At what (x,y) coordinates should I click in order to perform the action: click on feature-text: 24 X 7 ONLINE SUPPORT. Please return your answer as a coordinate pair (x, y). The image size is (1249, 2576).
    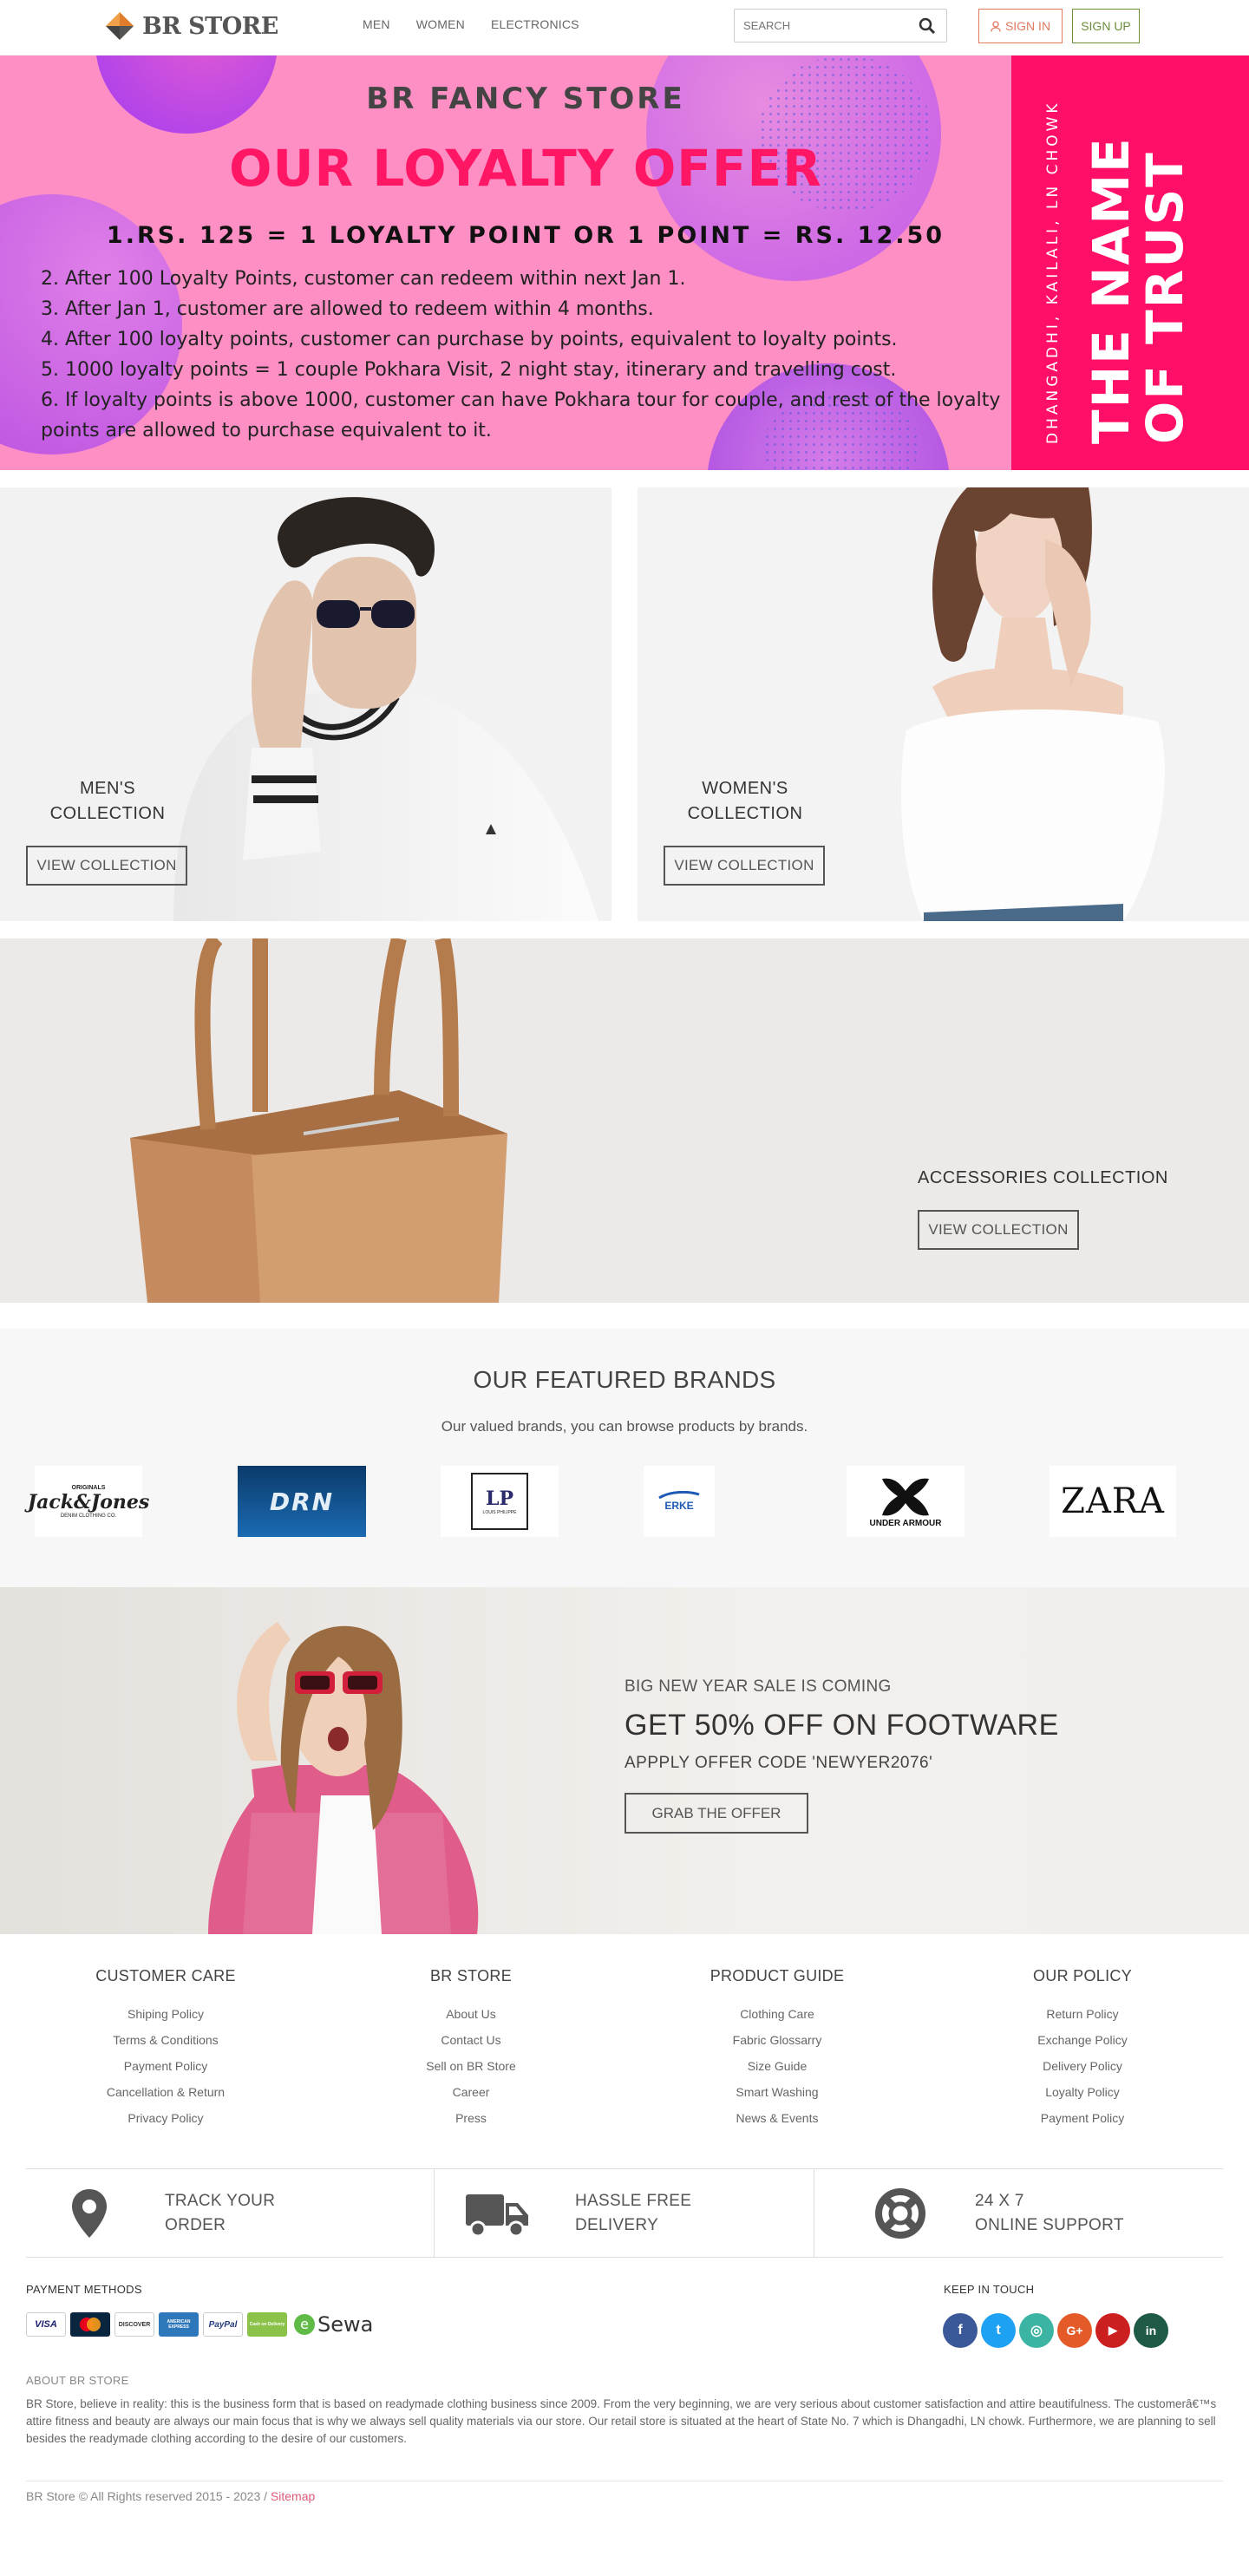
    Looking at the image, I should click on (1049, 2213).